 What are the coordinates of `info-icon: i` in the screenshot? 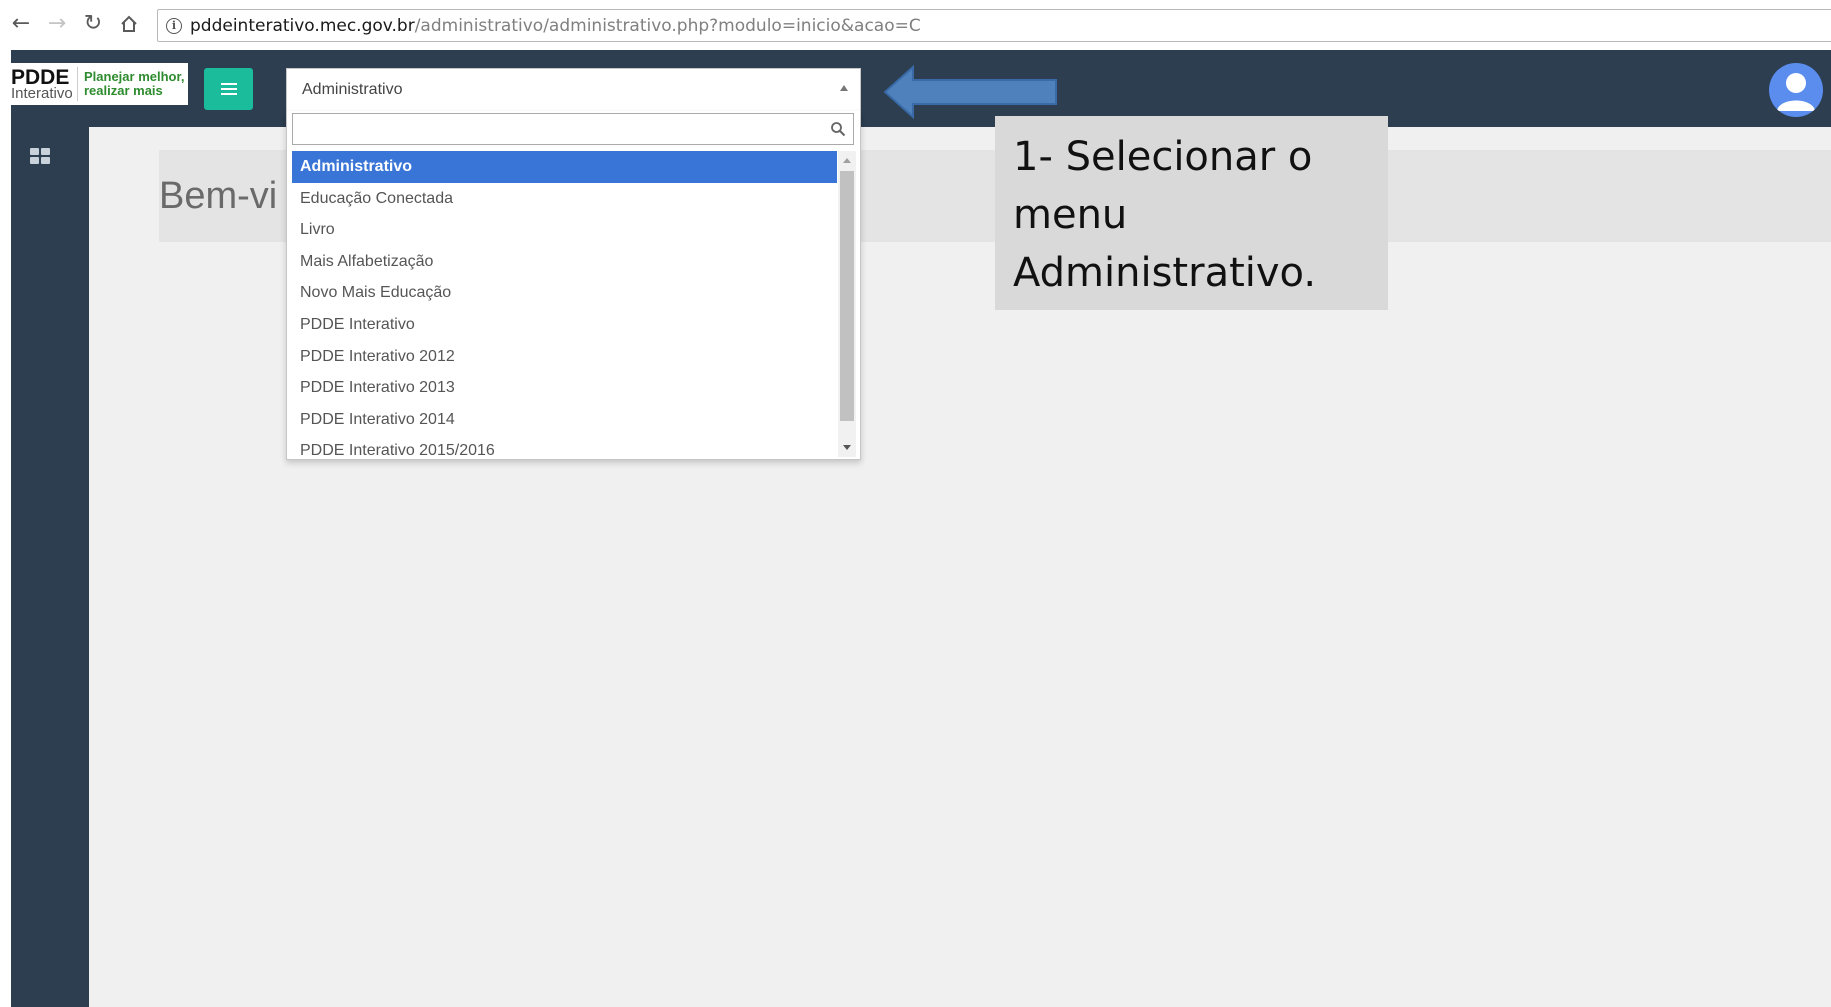 It's located at (174, 25).